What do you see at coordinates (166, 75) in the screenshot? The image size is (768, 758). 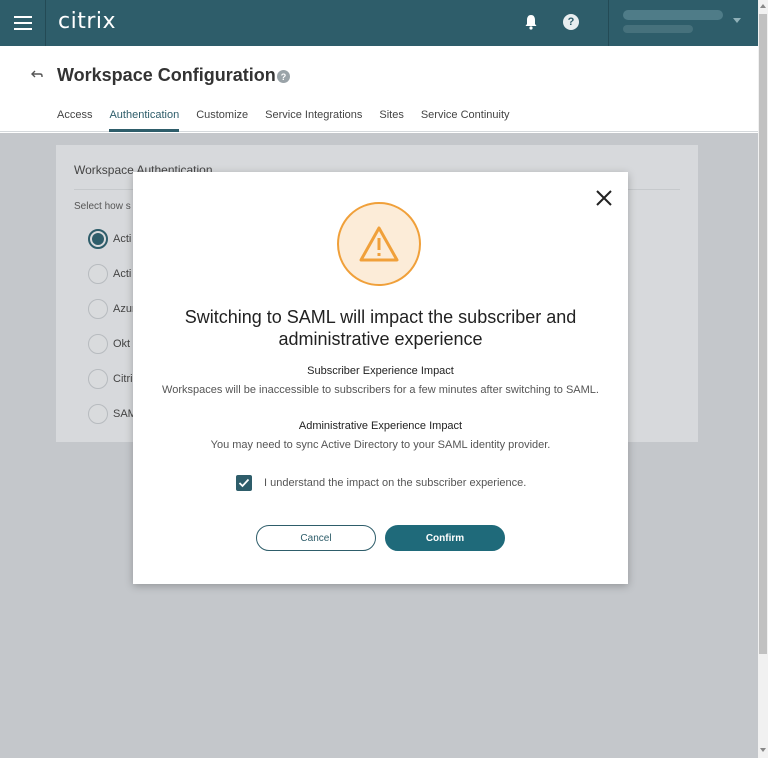 I see `page-title: Workspace Configuration` at bounding box center [166, 75].